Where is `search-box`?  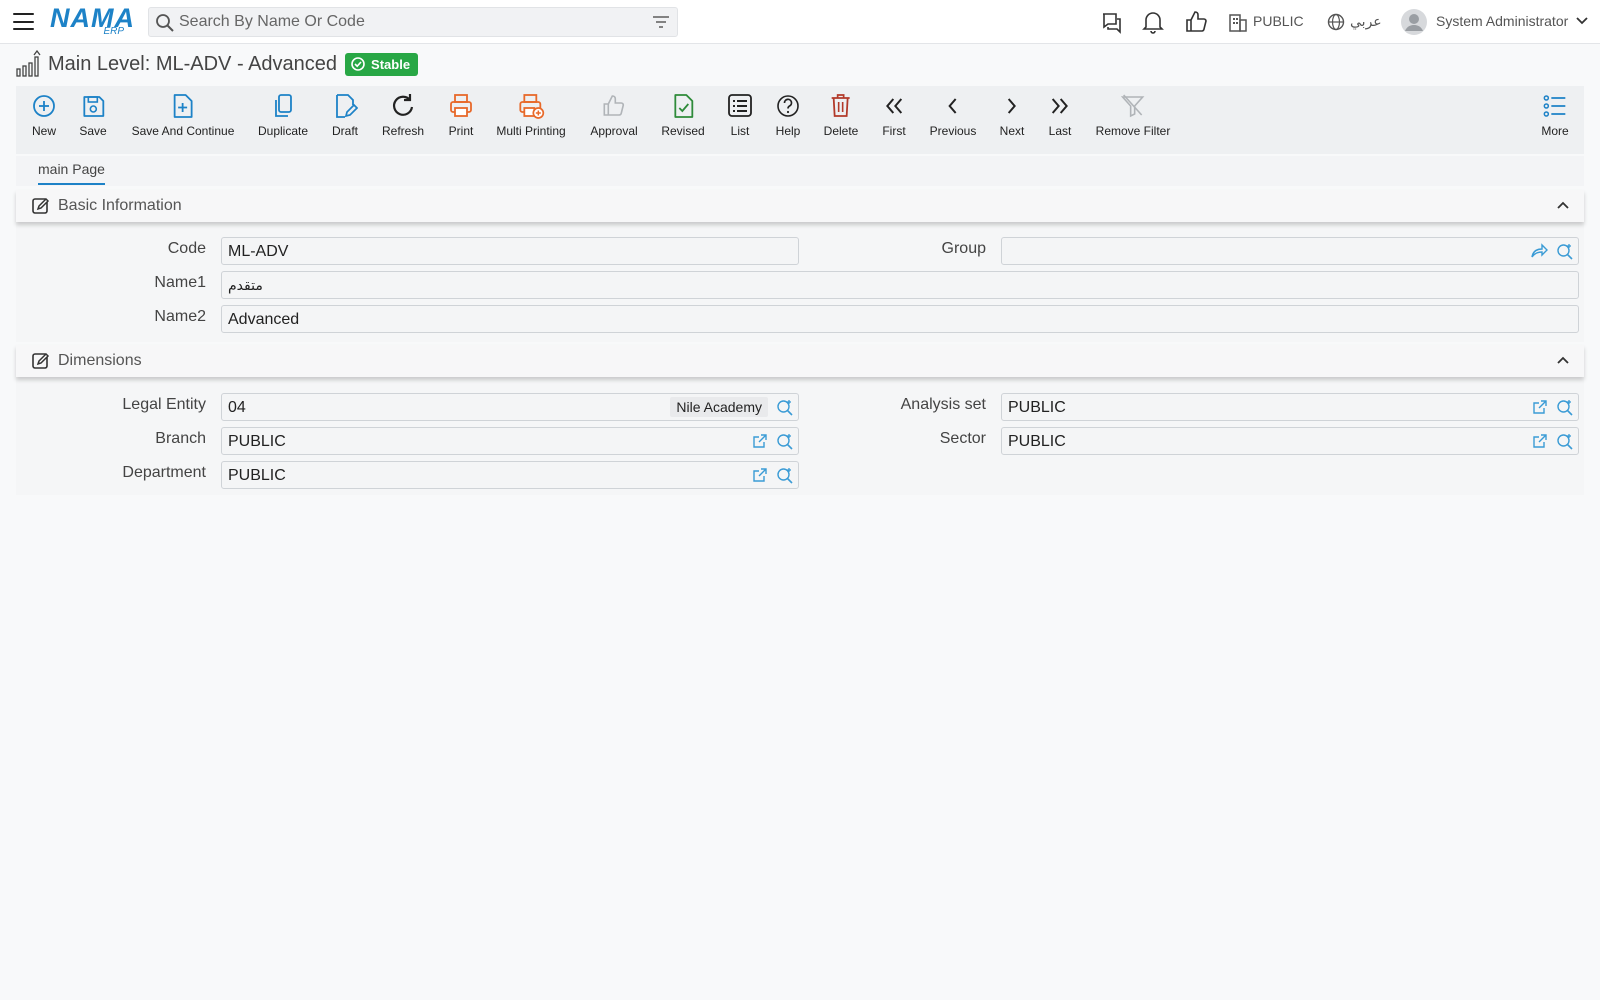 search-box is located at coordinates (413, 22).